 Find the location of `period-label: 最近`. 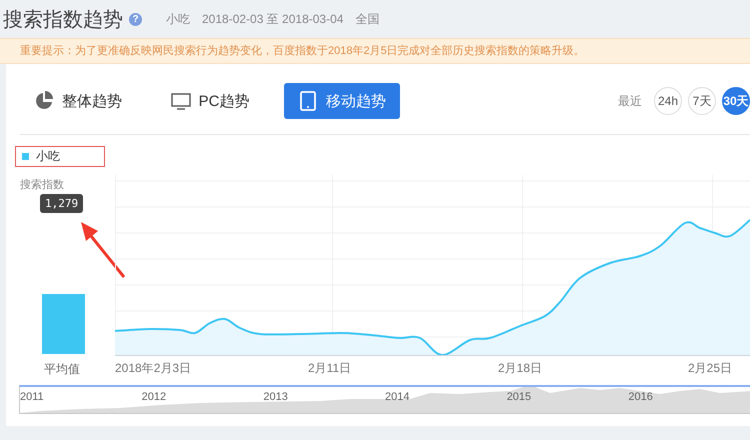

period-label: 最近 is located at coordinates (630, 101).